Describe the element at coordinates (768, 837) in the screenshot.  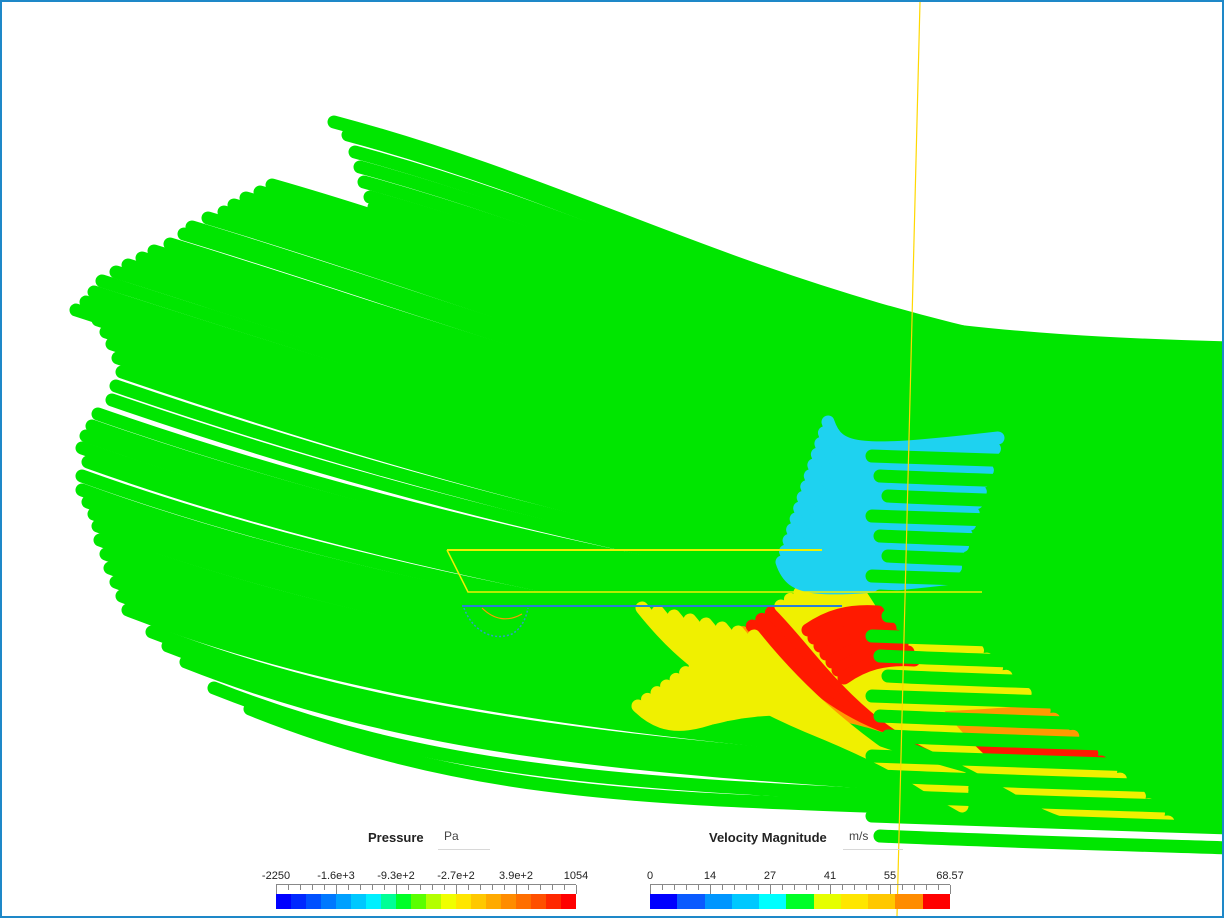
I see `velocity-legend-title: Velocity Magnitude` at that location.